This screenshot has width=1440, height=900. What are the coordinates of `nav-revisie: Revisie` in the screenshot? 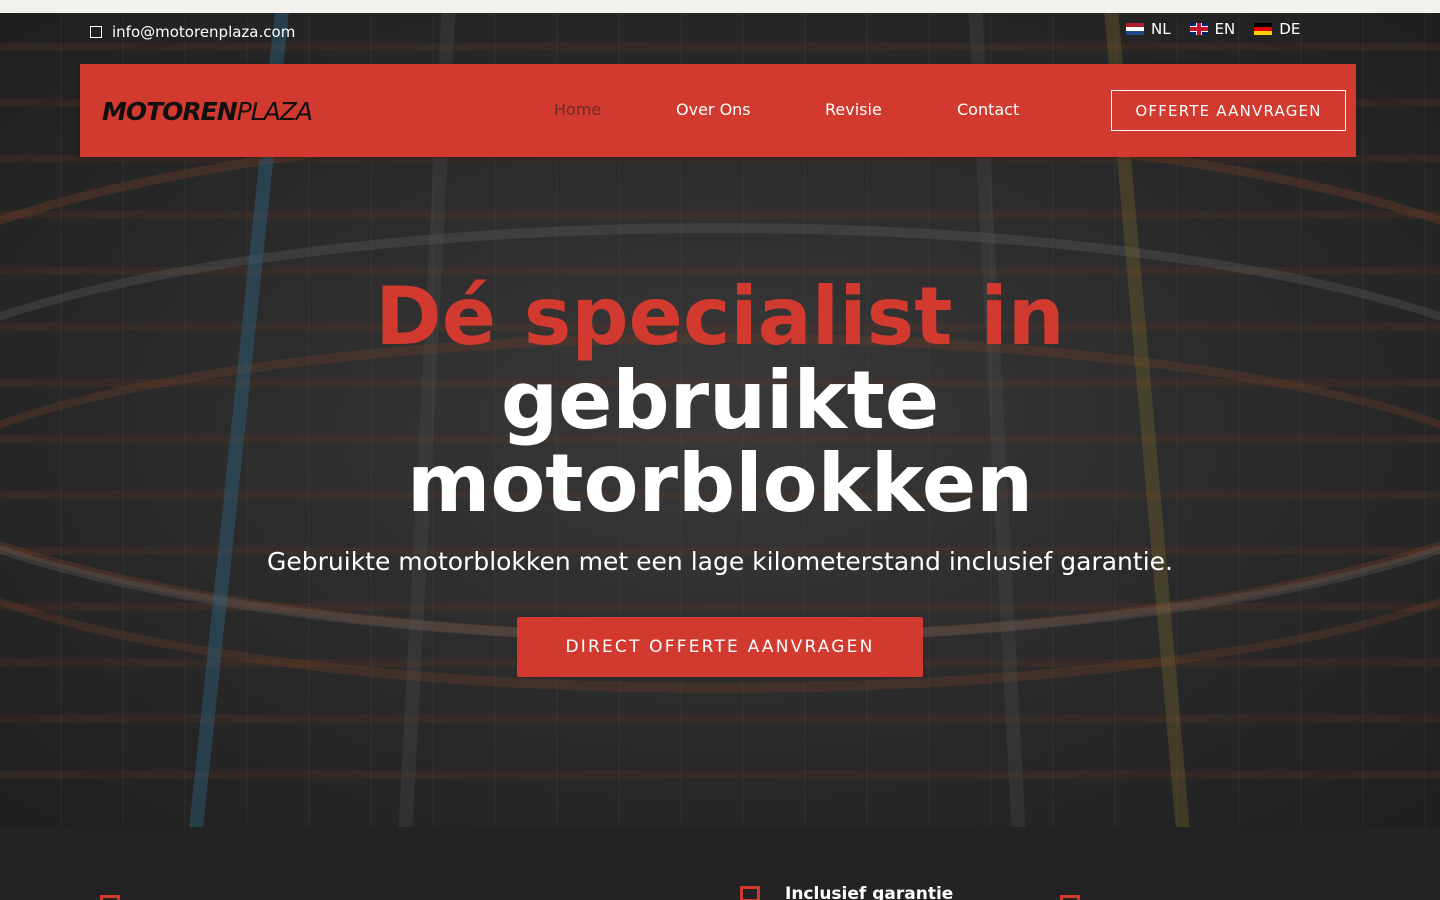 It's located at (853, 109).